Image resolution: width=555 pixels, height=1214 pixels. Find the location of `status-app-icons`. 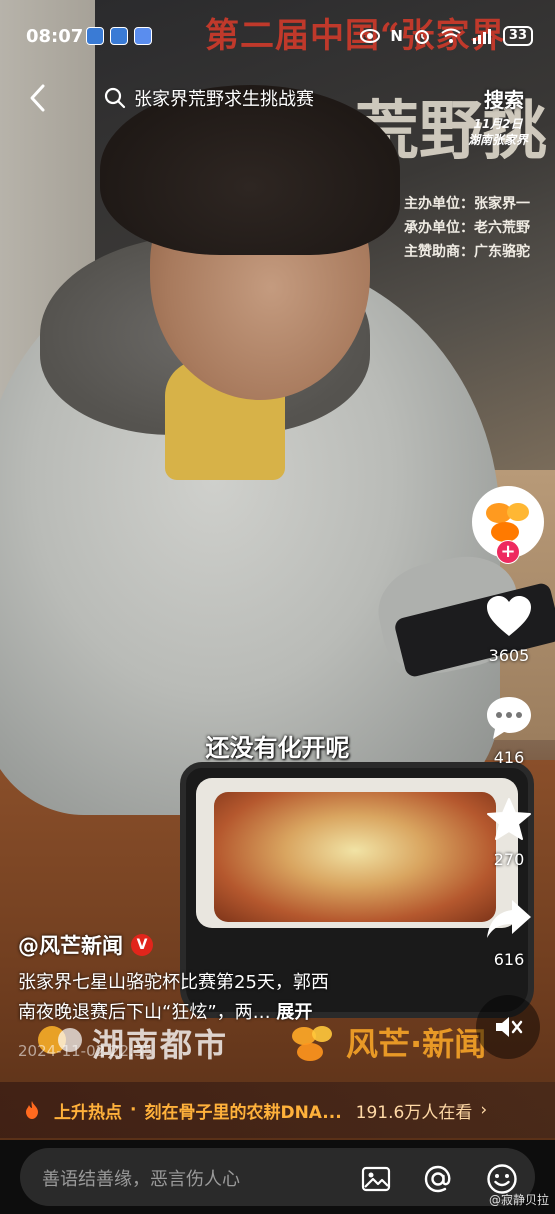

status-app-icons is located at coordinates (119, 36).